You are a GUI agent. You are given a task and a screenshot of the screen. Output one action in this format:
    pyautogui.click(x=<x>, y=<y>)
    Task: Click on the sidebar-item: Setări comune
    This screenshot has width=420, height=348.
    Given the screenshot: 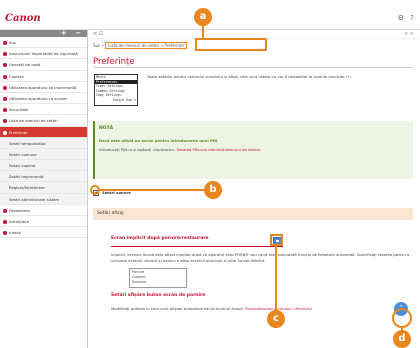 What is the action you would take?
    pyautogui.click(x=43, y=154)
    